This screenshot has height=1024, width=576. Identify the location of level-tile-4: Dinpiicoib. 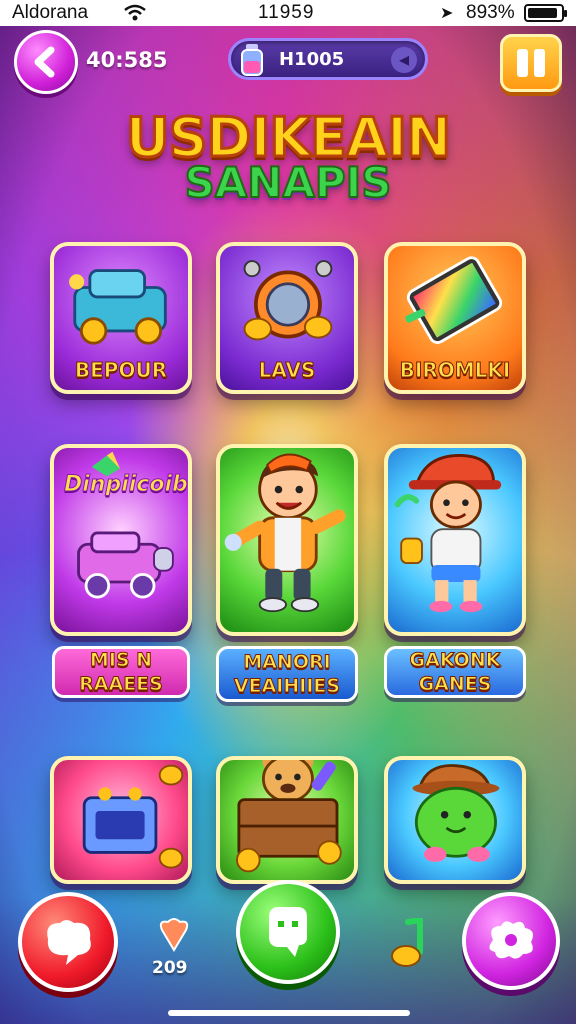
(121, 540).